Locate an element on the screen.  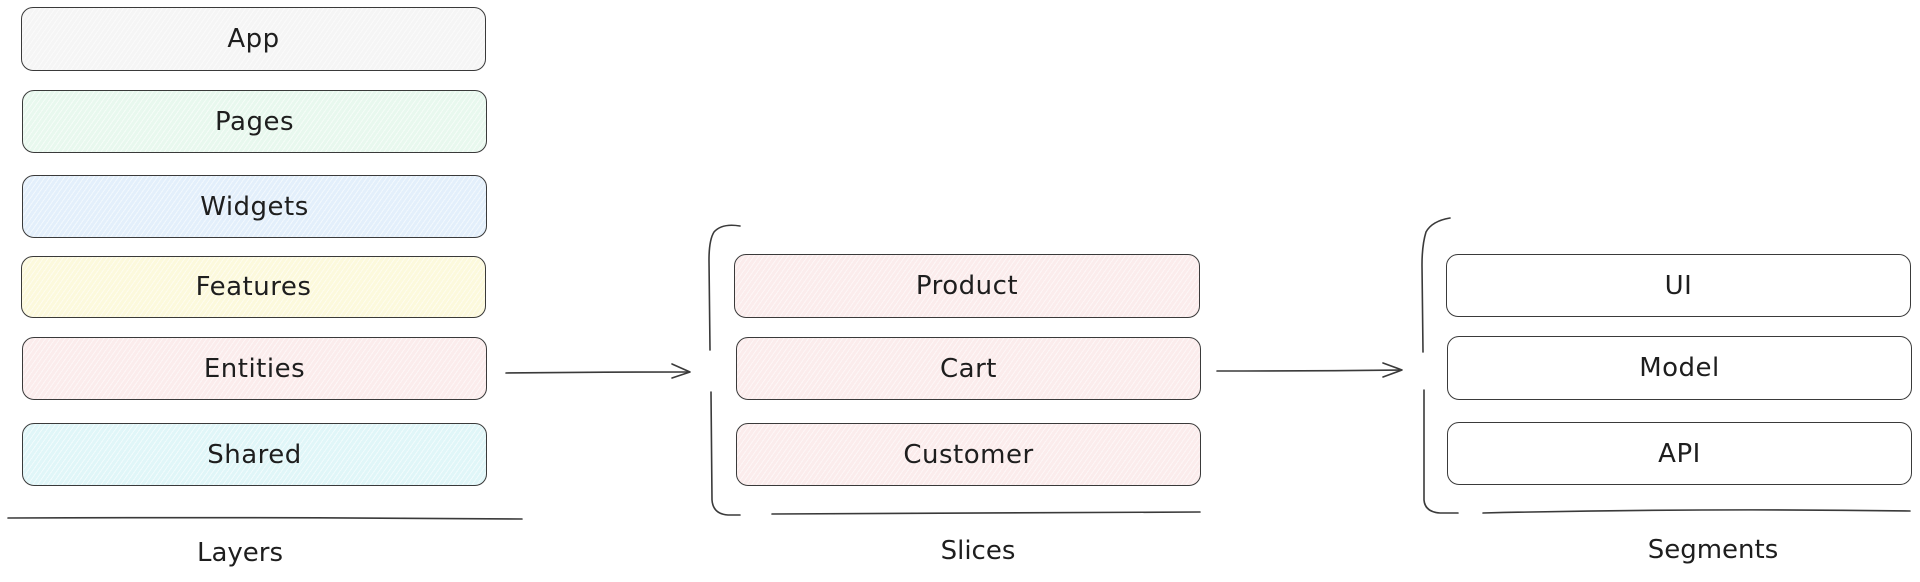
slice-label: Product is located at coordinates (967, 286).